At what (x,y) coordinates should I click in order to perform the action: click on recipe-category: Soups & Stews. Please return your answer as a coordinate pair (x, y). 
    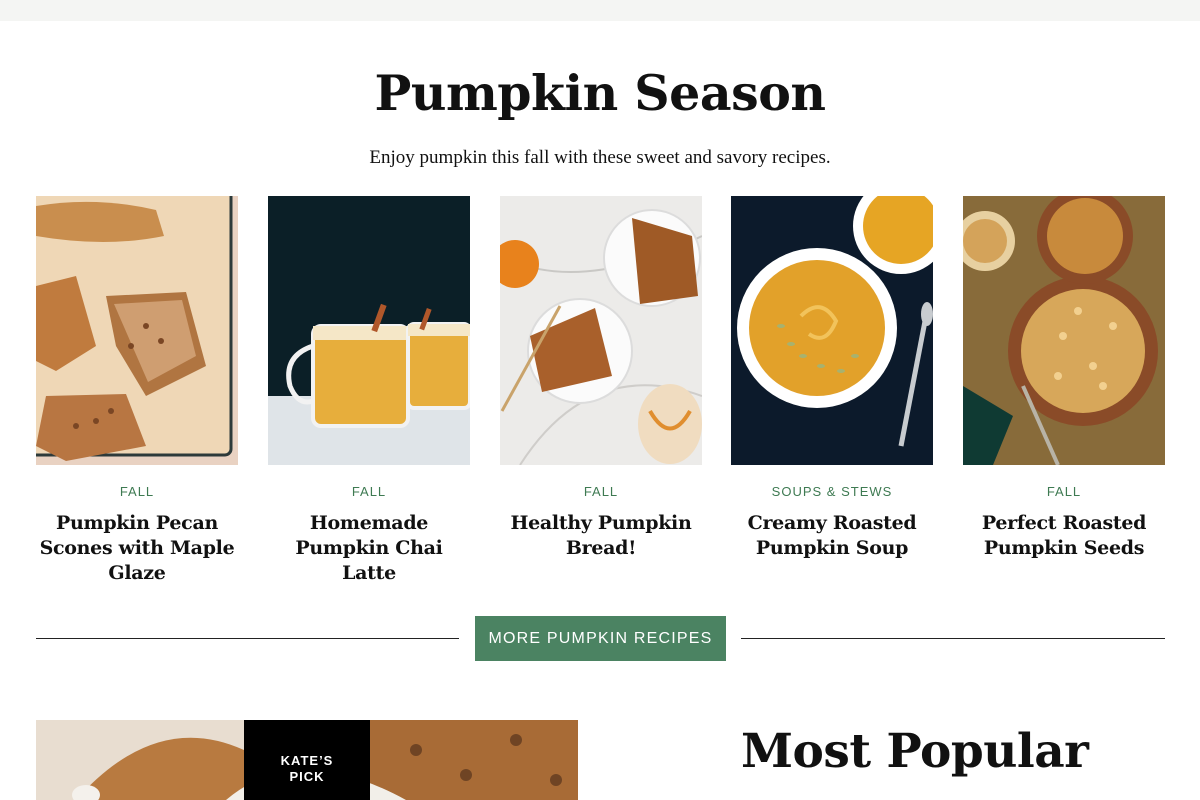
    Looking at the image, I should click on (832, 491).